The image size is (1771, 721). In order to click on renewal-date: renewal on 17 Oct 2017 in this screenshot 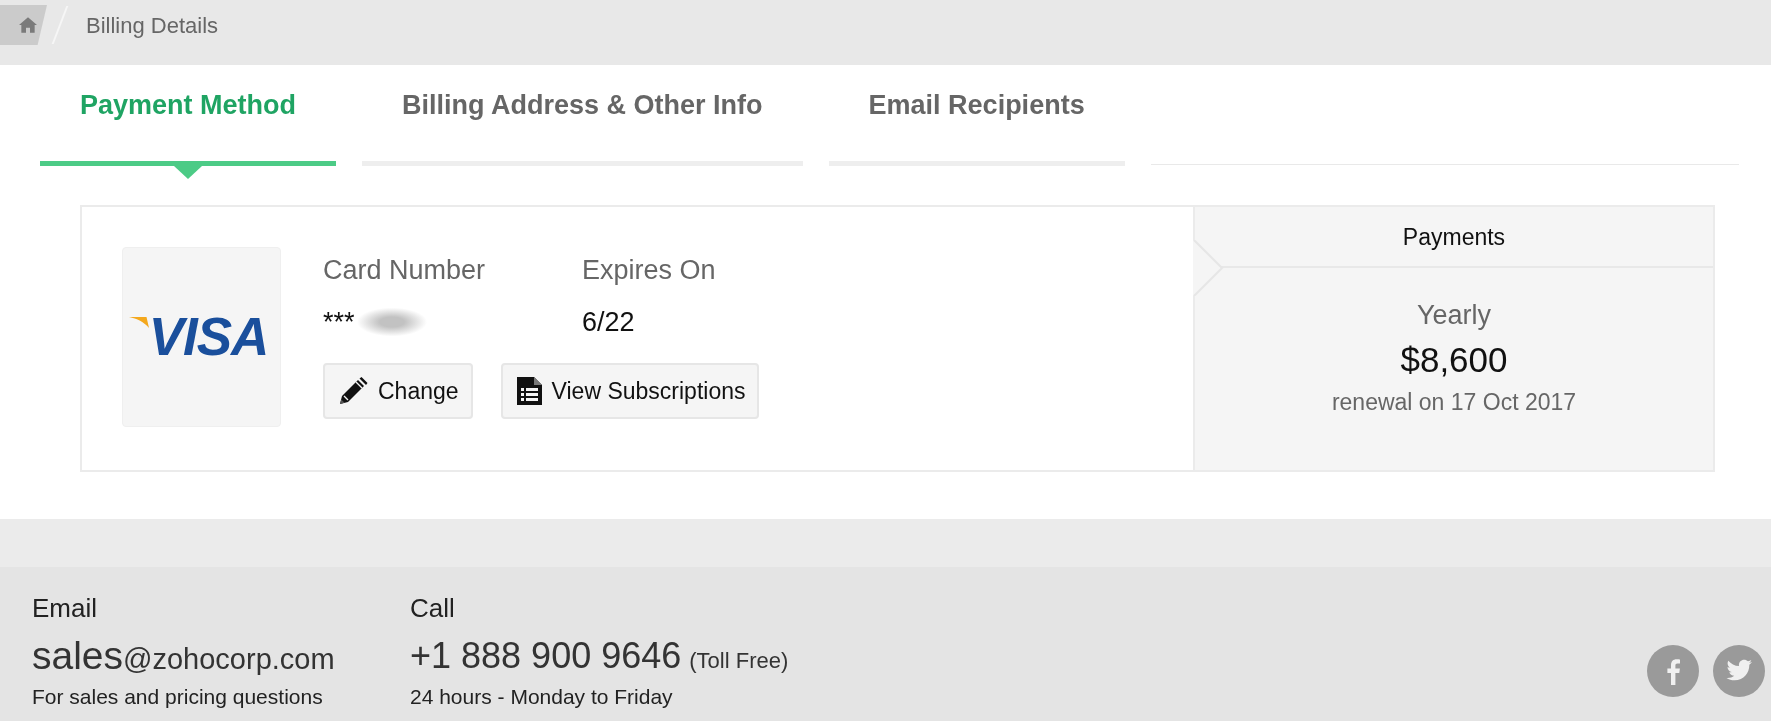, I will do `click(1454, 402)`.